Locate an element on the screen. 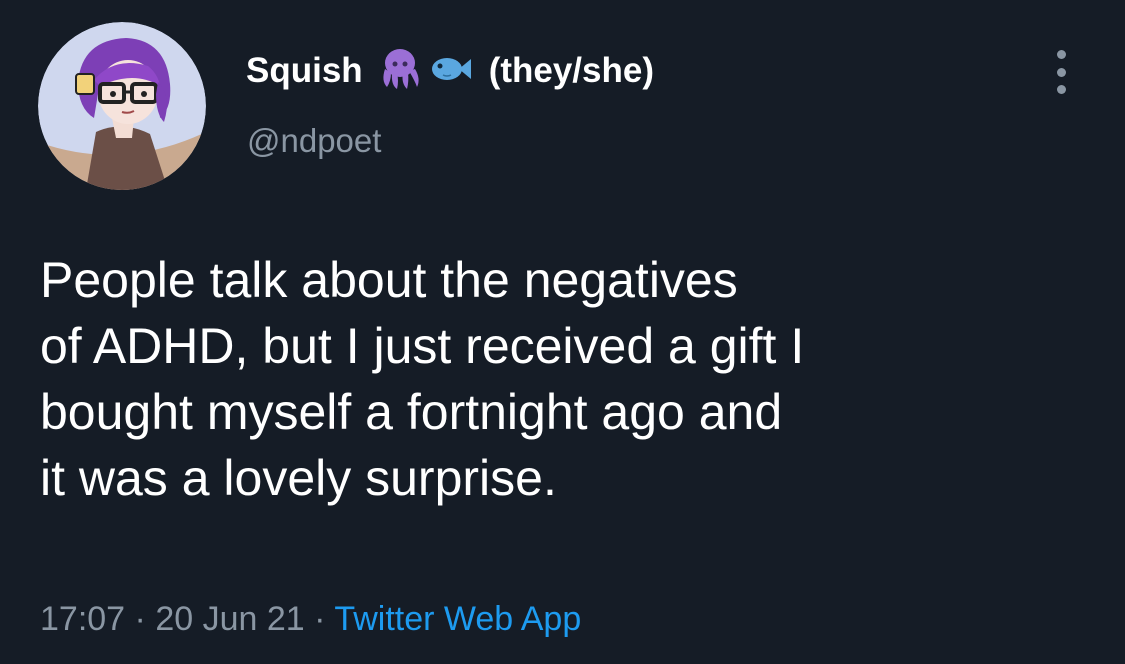 The height and width of the screenshot is (664, 1125). octopus-emoji-icon is located at coordinates (400, 71).